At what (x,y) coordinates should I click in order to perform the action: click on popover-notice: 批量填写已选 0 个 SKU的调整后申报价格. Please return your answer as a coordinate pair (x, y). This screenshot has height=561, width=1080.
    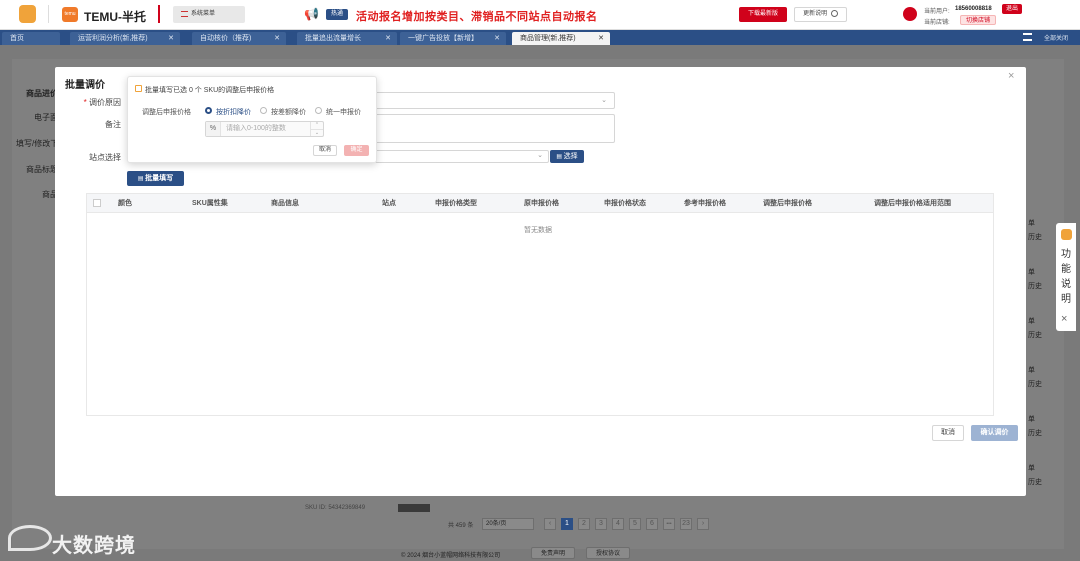
    Looking at the image, I should click on (210, 90).